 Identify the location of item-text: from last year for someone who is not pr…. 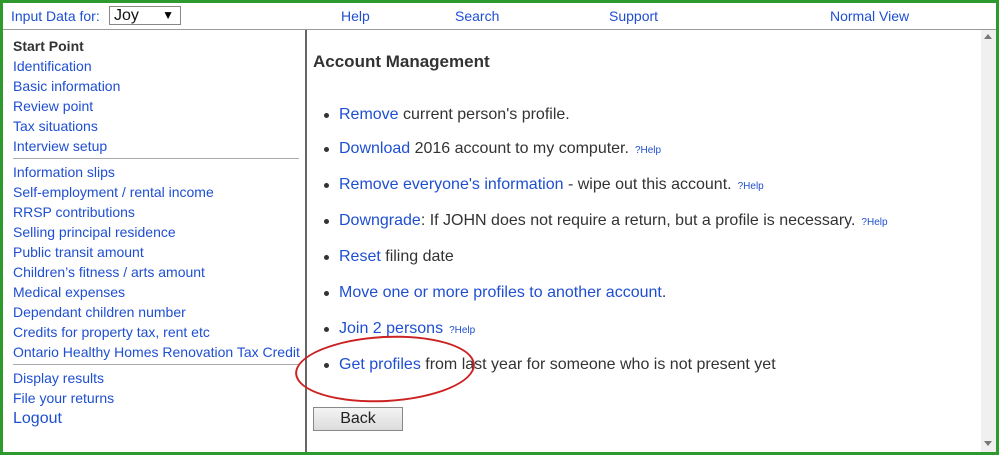
(598, 364).